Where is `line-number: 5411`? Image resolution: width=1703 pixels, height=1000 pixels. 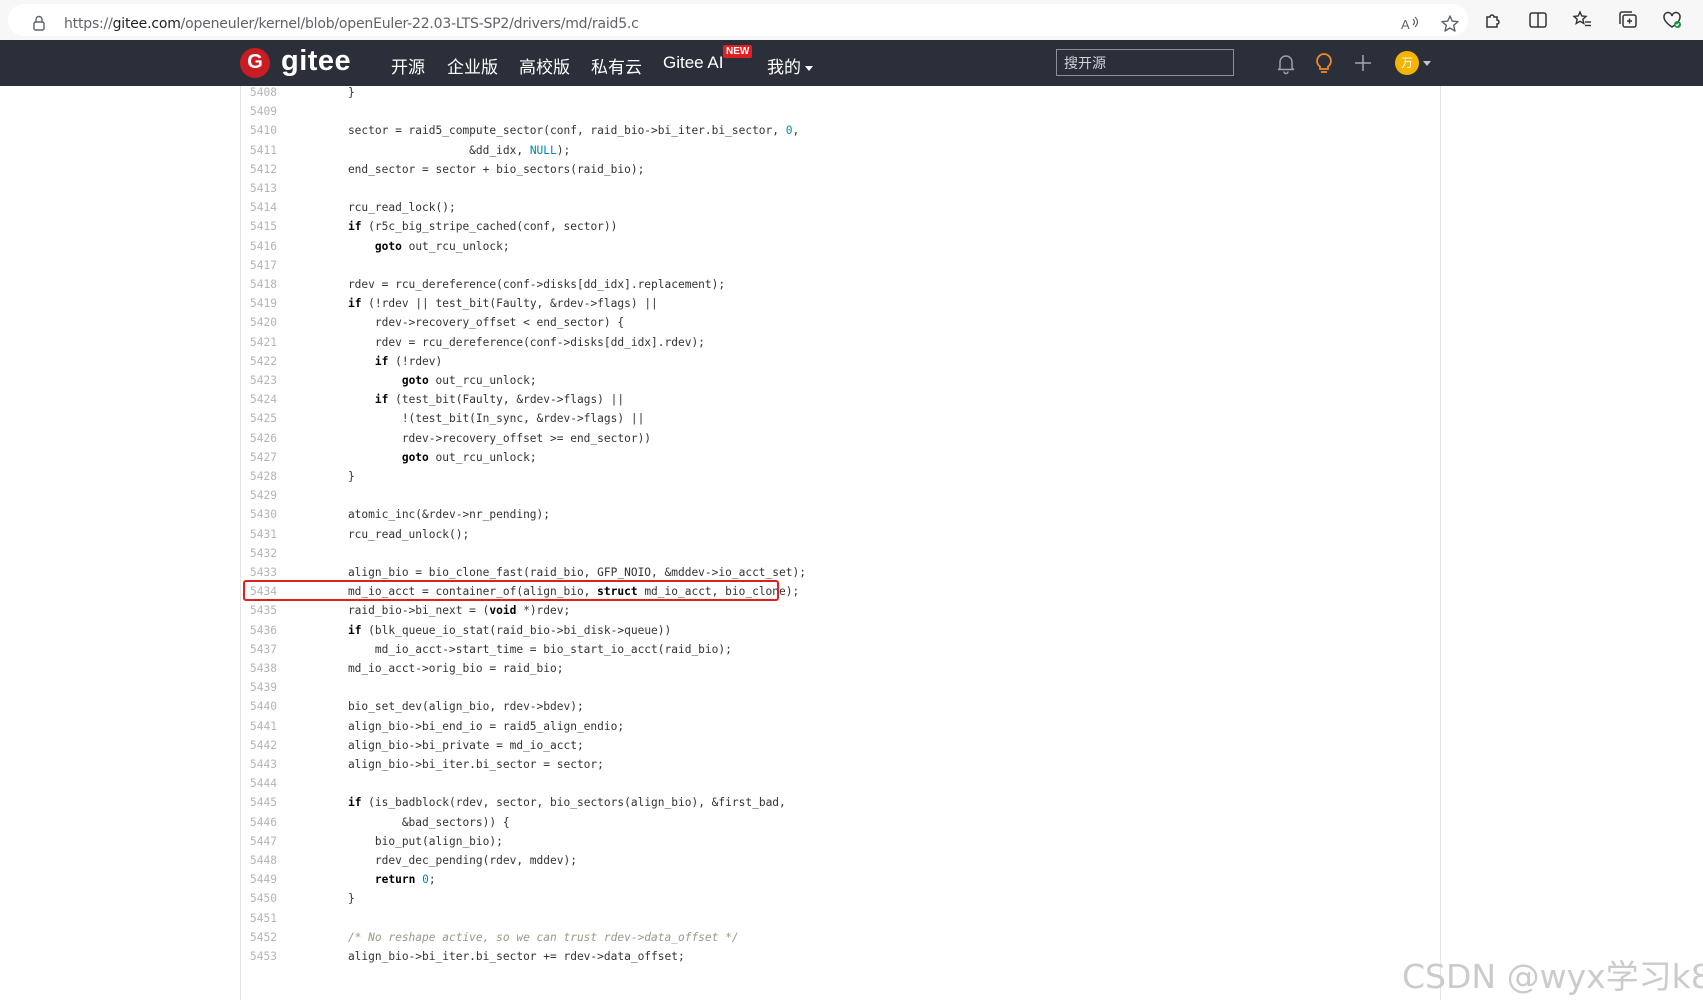
line-number: 5411 is located at coordinates (265, 151).